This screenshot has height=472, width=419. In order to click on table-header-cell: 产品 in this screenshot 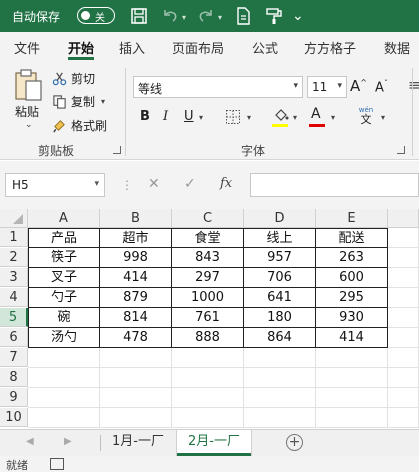, I will do `click(64, 238)`.